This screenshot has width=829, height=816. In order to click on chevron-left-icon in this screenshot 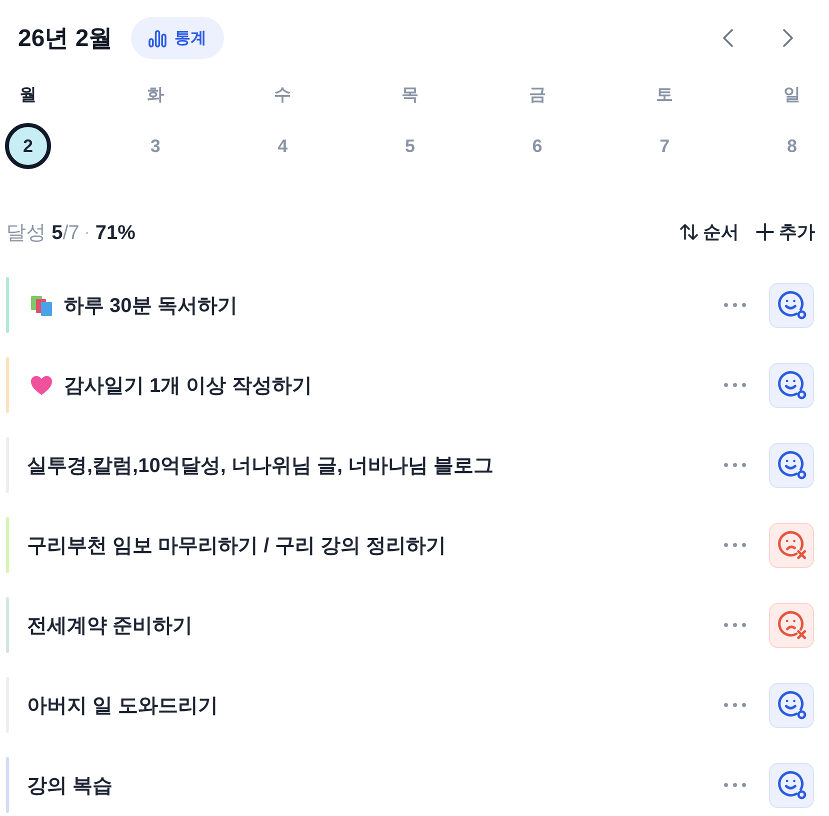, I will do `click(728, 38)`.